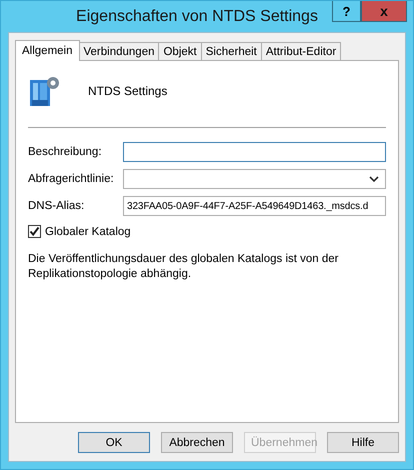  Describe the element at coordinates (34, 231) in the screenshot. I see `checkbox` at that location.